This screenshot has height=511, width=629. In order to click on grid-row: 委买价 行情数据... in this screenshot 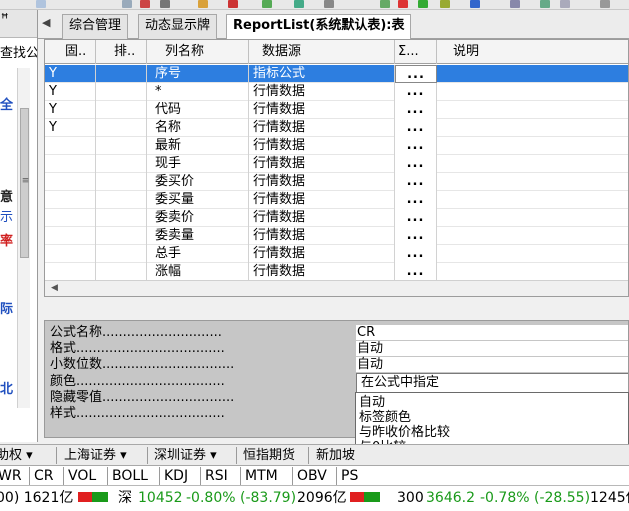, I will do `click(336, 182)`.